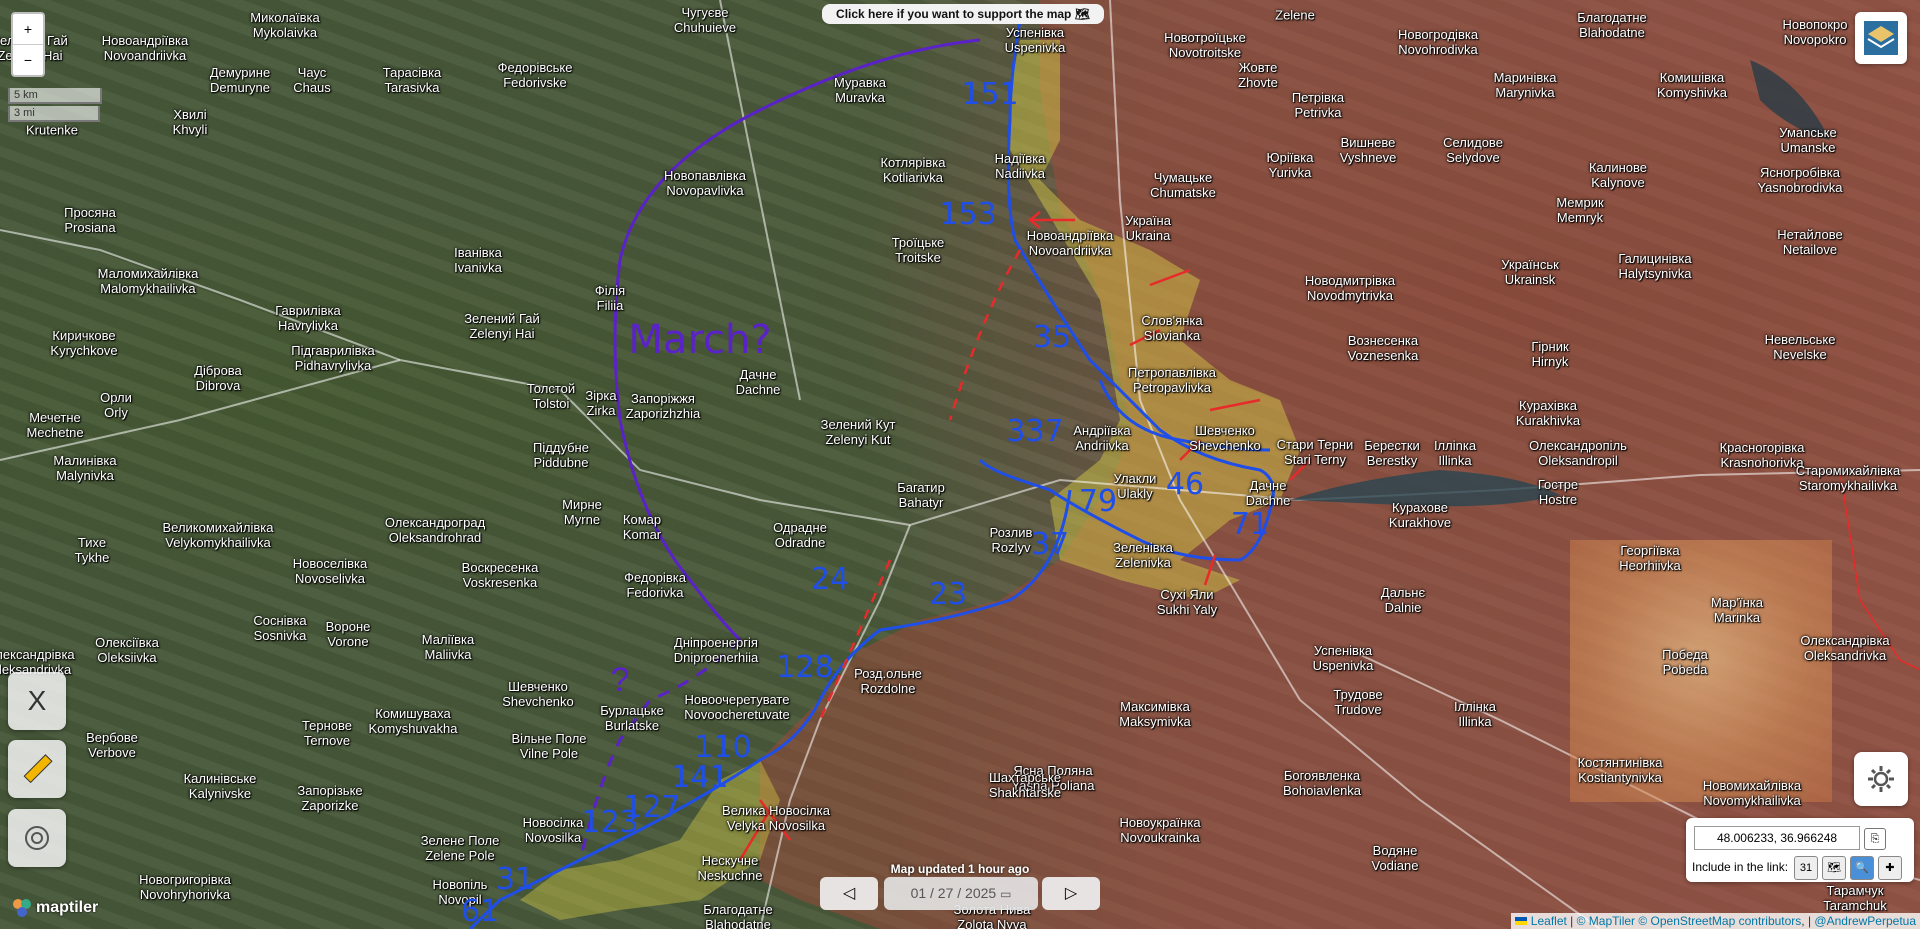 The height and width of the screenshot is (929, 1920). I want to click on gear-icon, so click(1881, 779).